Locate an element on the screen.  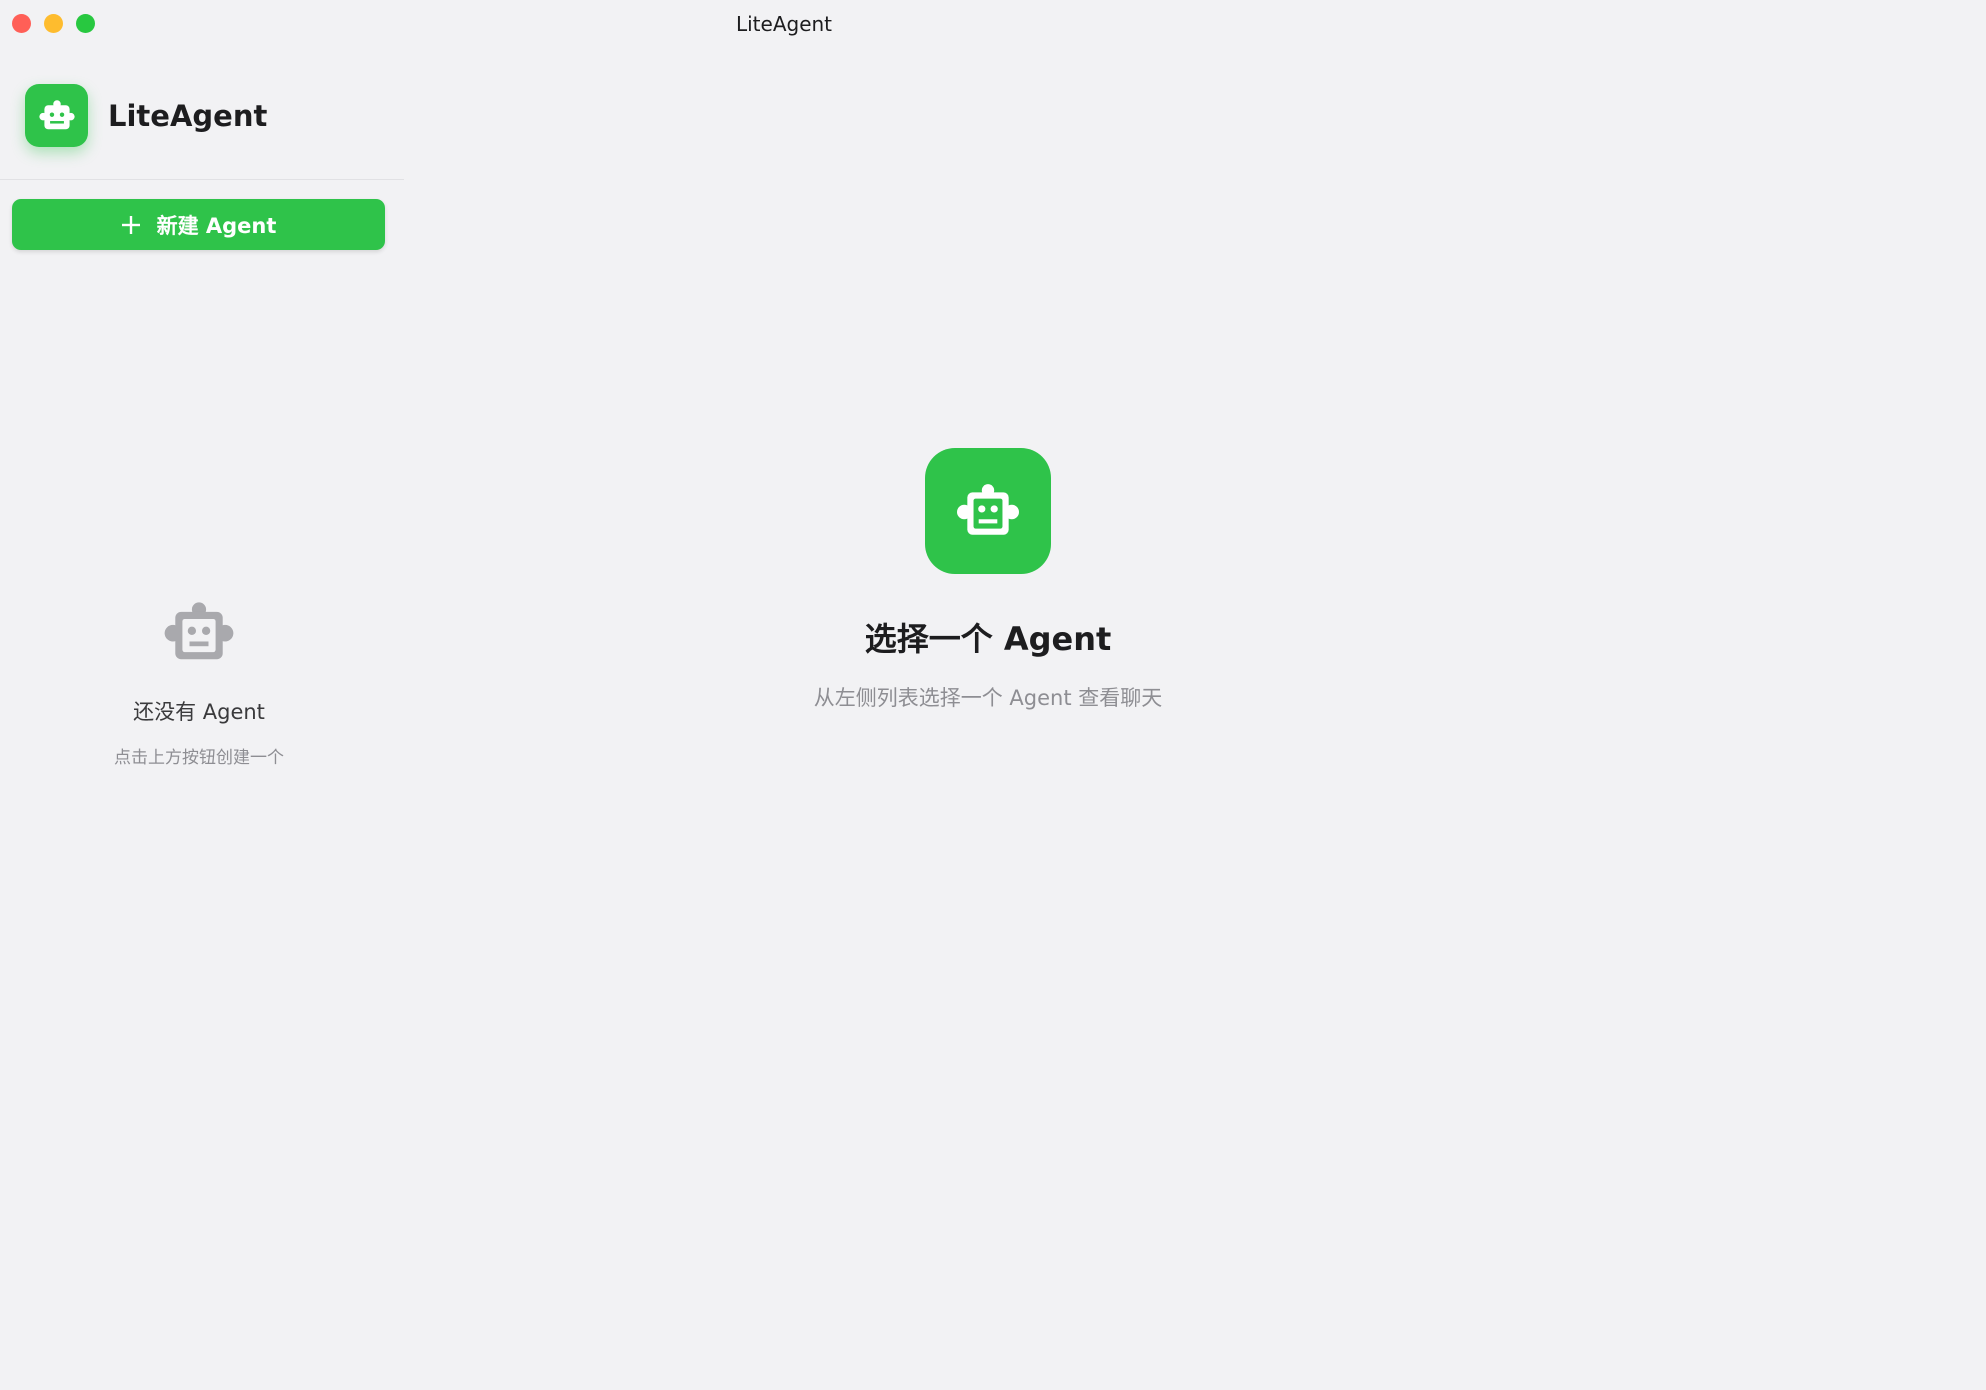
new-agent-button: 新建 Agent is located at coordinates (198, 224).